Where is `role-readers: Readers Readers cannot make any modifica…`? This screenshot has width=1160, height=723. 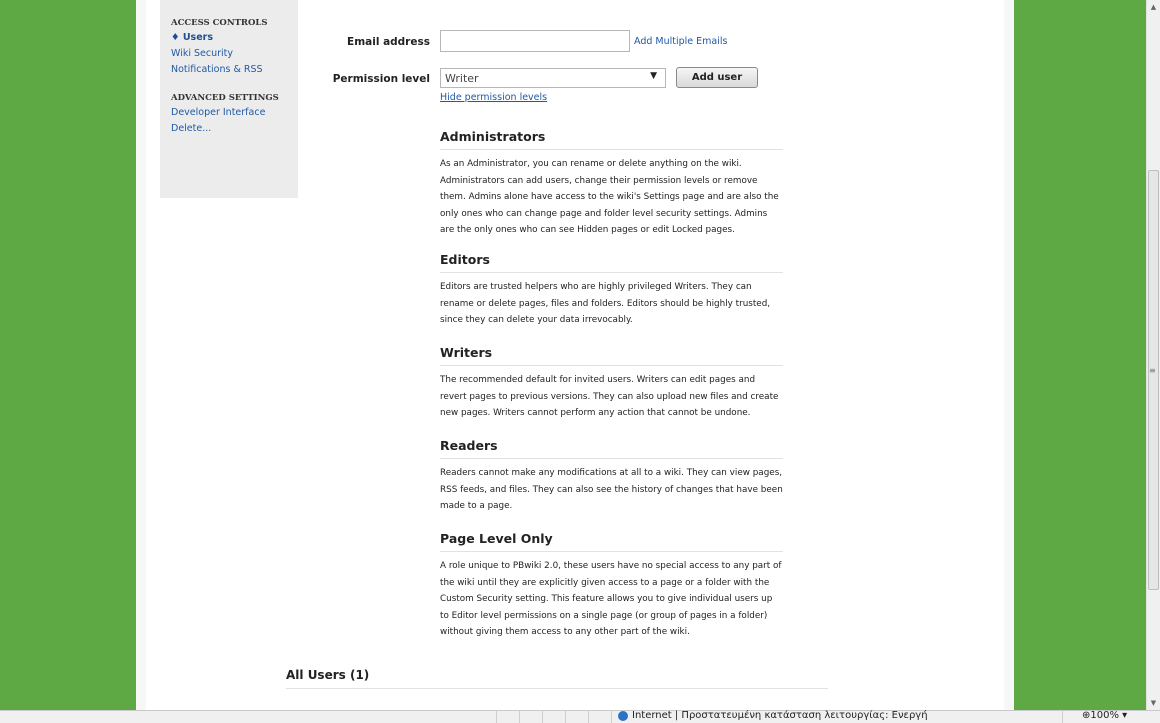 role-readers: Readers Readers cannot make any modifica… is located at coordinates (611, 476).